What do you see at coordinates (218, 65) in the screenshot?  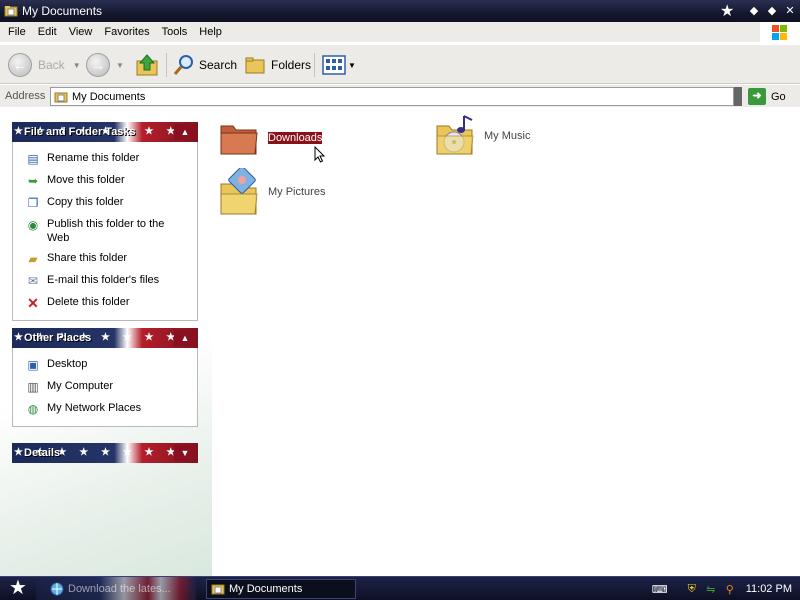 I see `search-label: Search` at bounding box center [218, 65].